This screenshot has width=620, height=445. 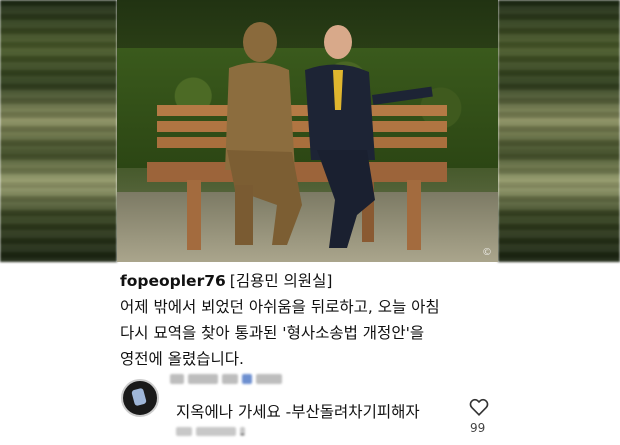 I want to click on commenter-name-redacted, so click(x=226, y=379).